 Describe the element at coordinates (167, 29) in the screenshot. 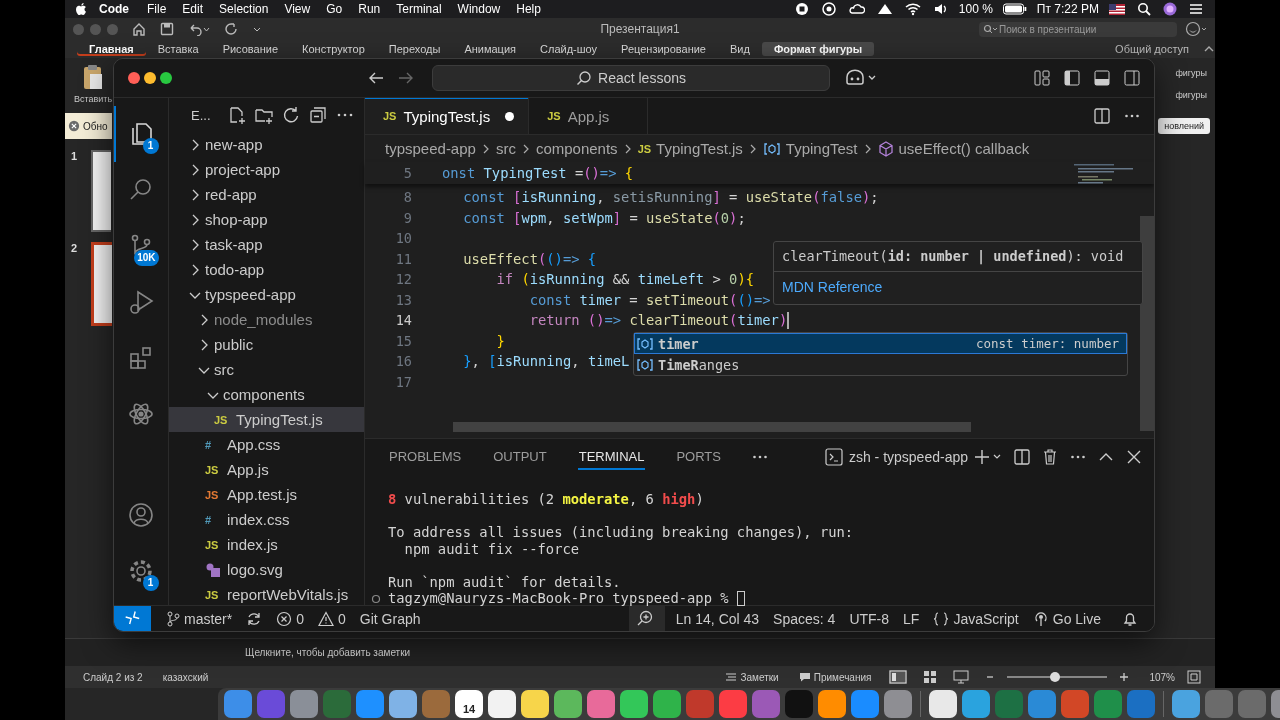

I see `save-icon` at that location.